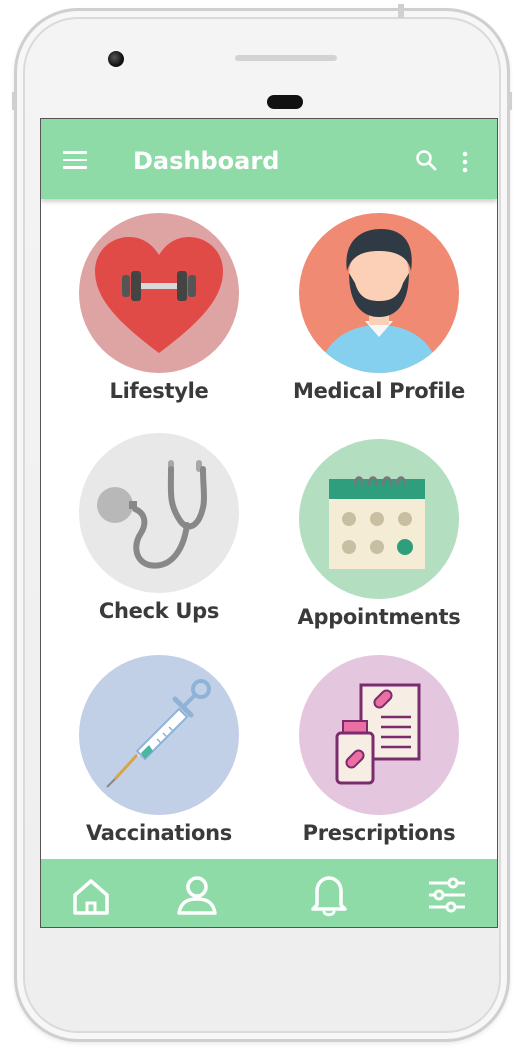 The width and height of the screenshot is (524, 1049). What do you see at coordinates (377, 522) in the screenshot?
I see `calendar-icon` at bounding box center [377, 522].